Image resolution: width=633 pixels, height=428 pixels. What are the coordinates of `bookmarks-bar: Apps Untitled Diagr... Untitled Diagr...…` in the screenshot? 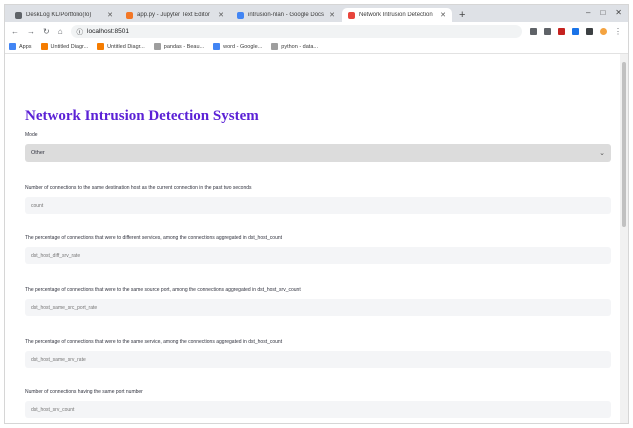 It's located at (316, 47).